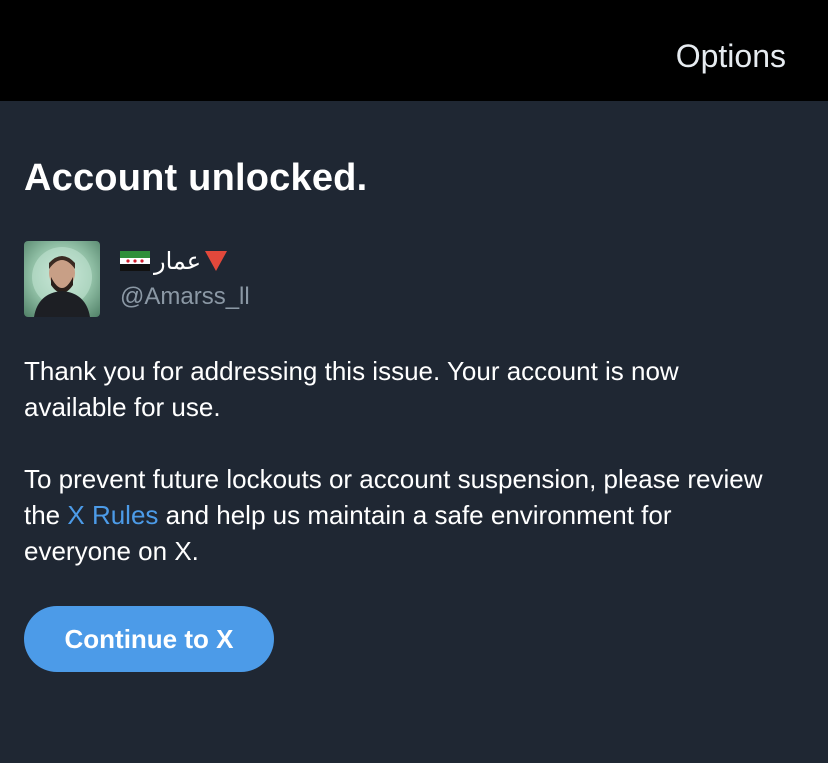  I want to click on continue-button: Continue to X, so click(149, 639).